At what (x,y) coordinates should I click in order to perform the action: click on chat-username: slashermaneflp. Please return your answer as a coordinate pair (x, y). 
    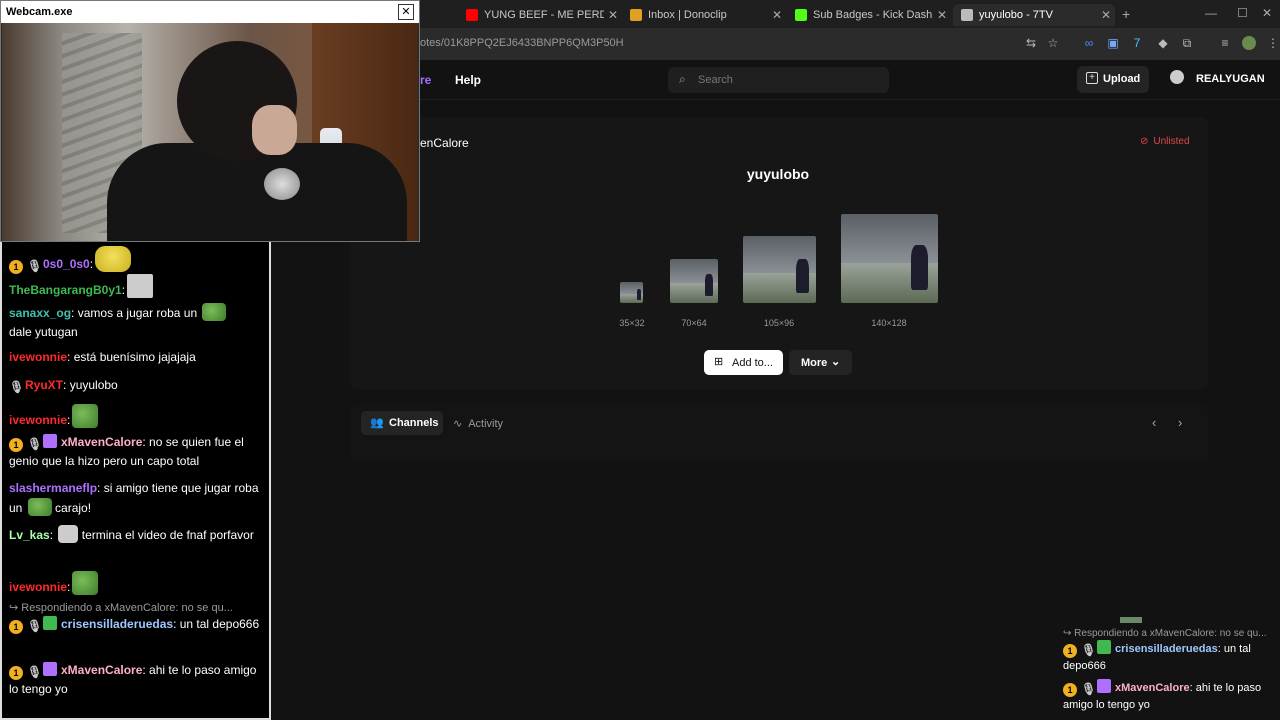
    Looking at the image, I should click on (53, 488).